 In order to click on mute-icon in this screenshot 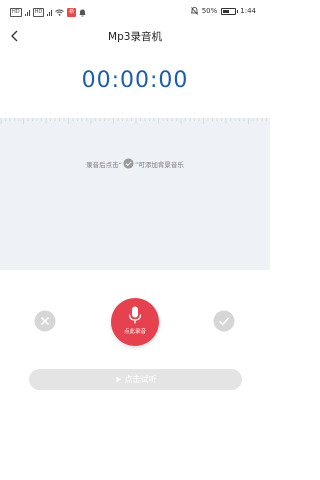, I will do `click(194, 11)`.